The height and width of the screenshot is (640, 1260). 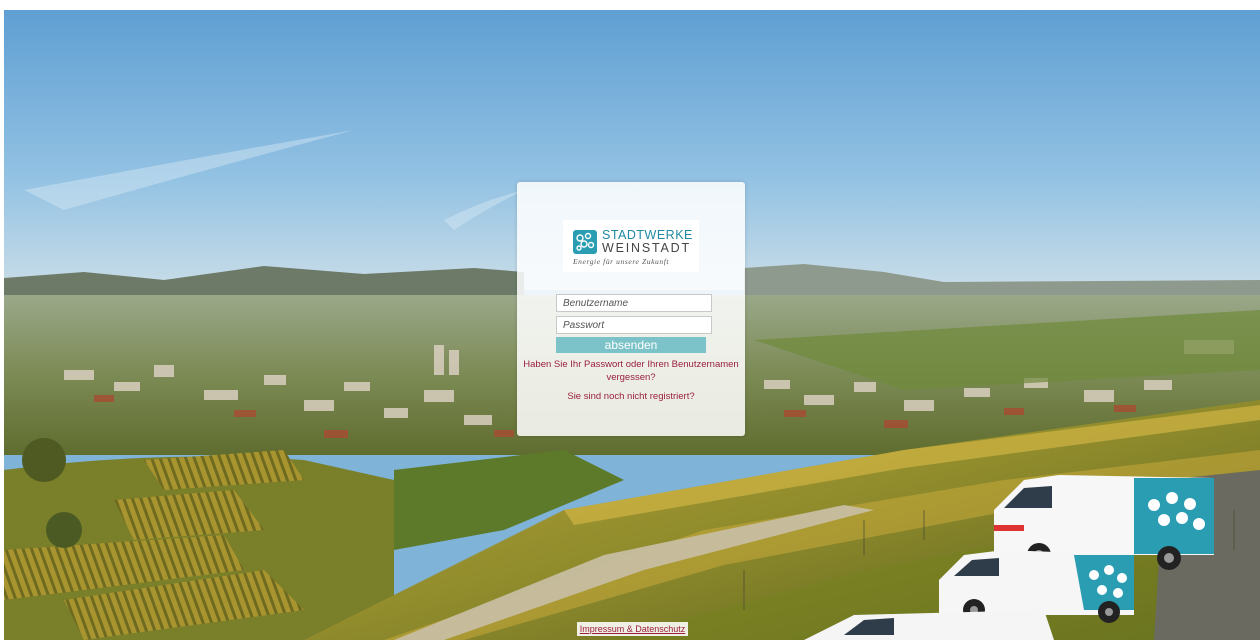 I want to click on logo-brand-line2: WEINSTADT, so click(x=646, y=248).